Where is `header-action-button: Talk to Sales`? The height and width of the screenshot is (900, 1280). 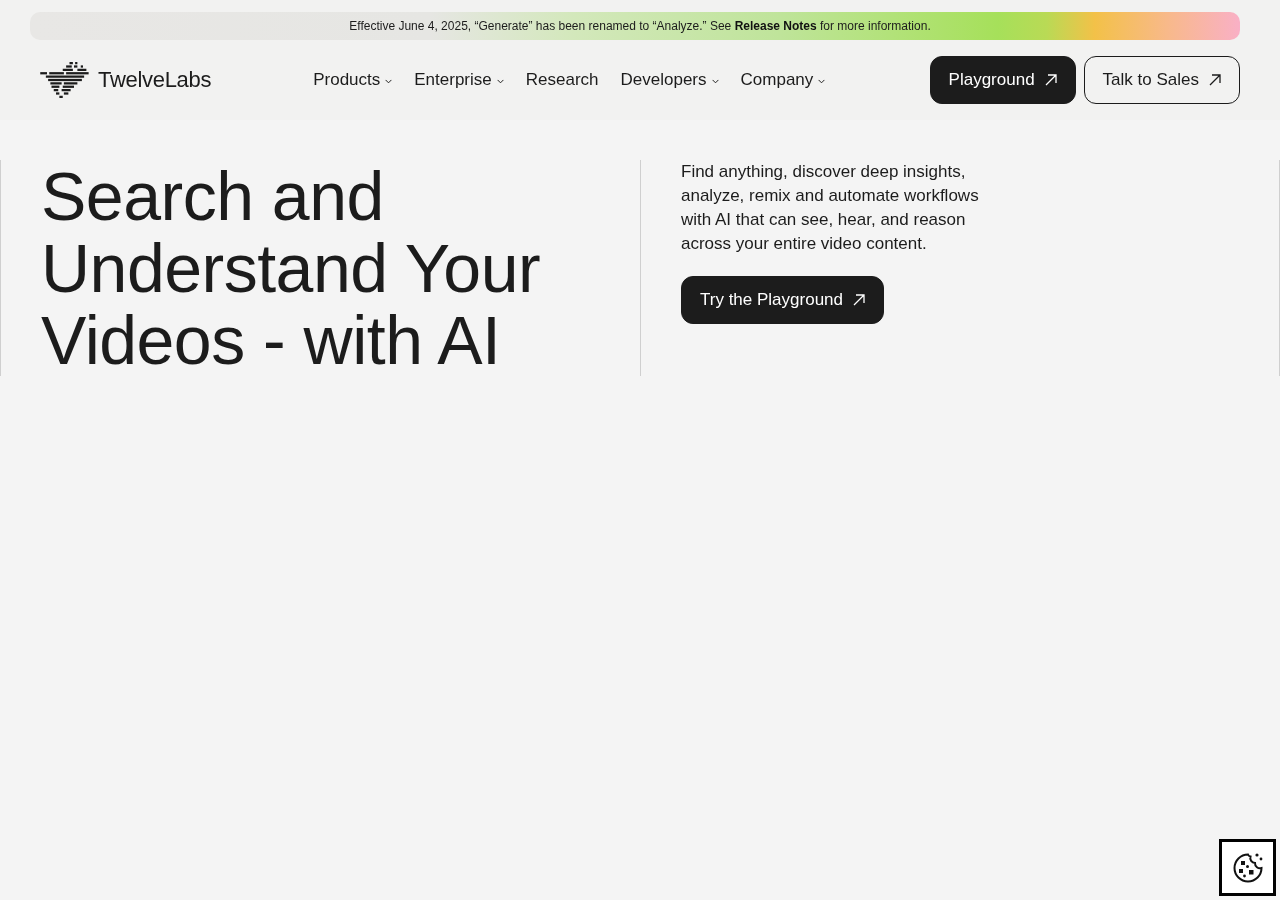 header-action-button: Talk to Sales is located at coordinates (1161, 80).